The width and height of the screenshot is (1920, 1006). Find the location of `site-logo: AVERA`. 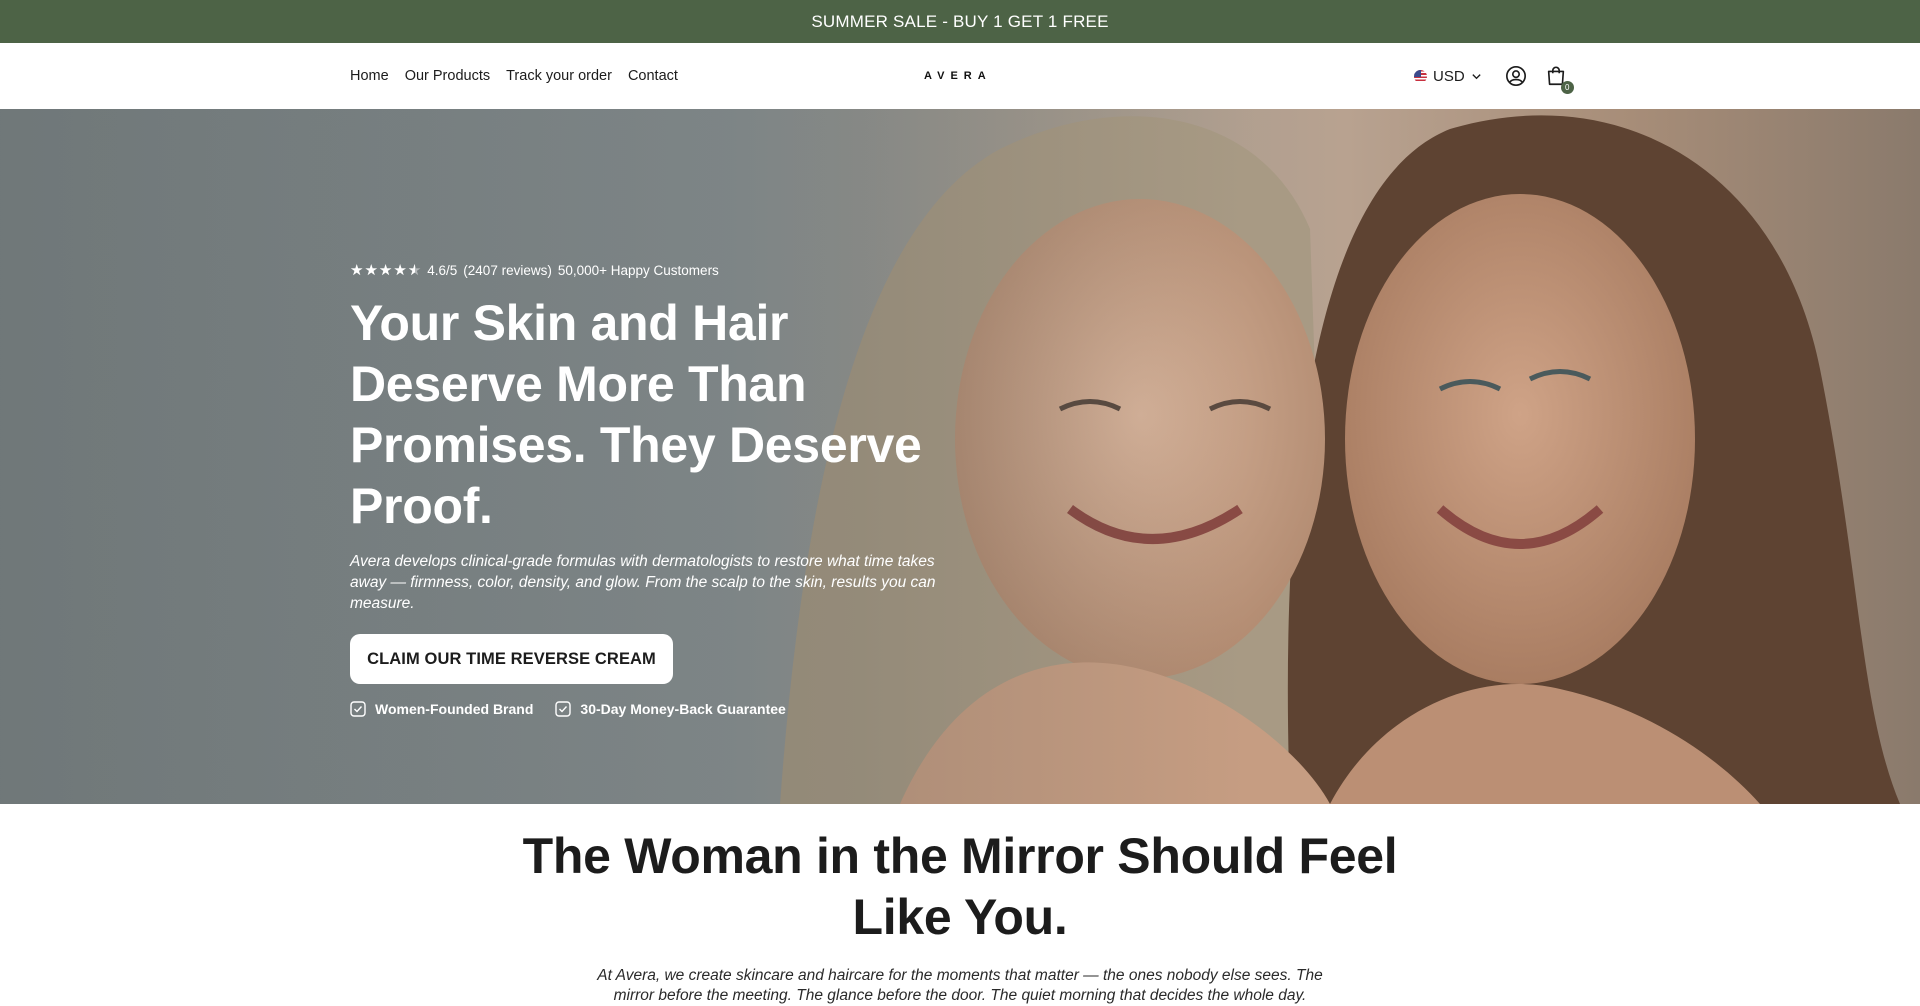

site-logo: AVERA is located at coordinates (958, 76).